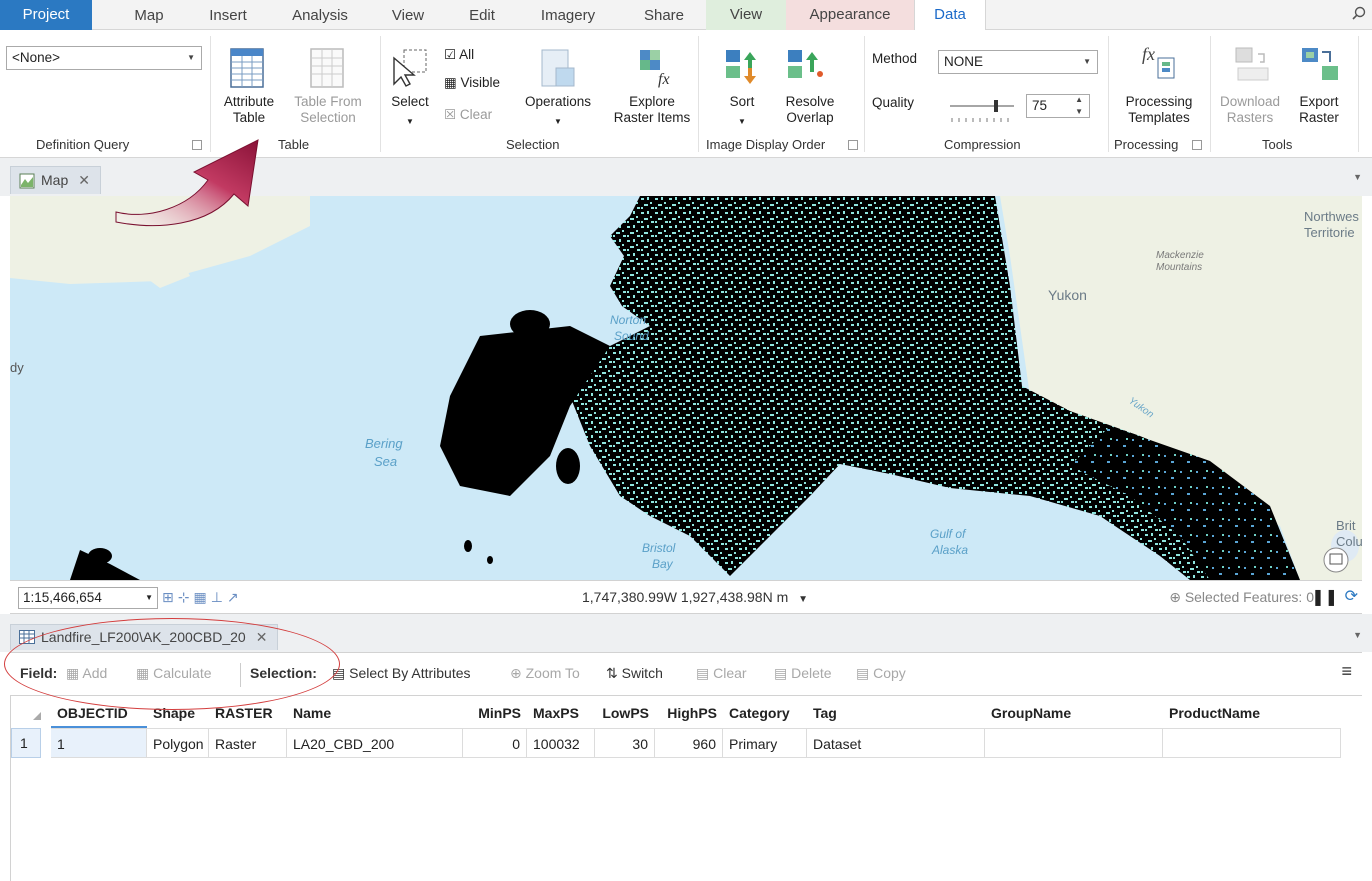 The width and height of the screenshot is (1372, 881). I want to click on quality-spinner: 75 ▲ ▼, so click(1058, 106).